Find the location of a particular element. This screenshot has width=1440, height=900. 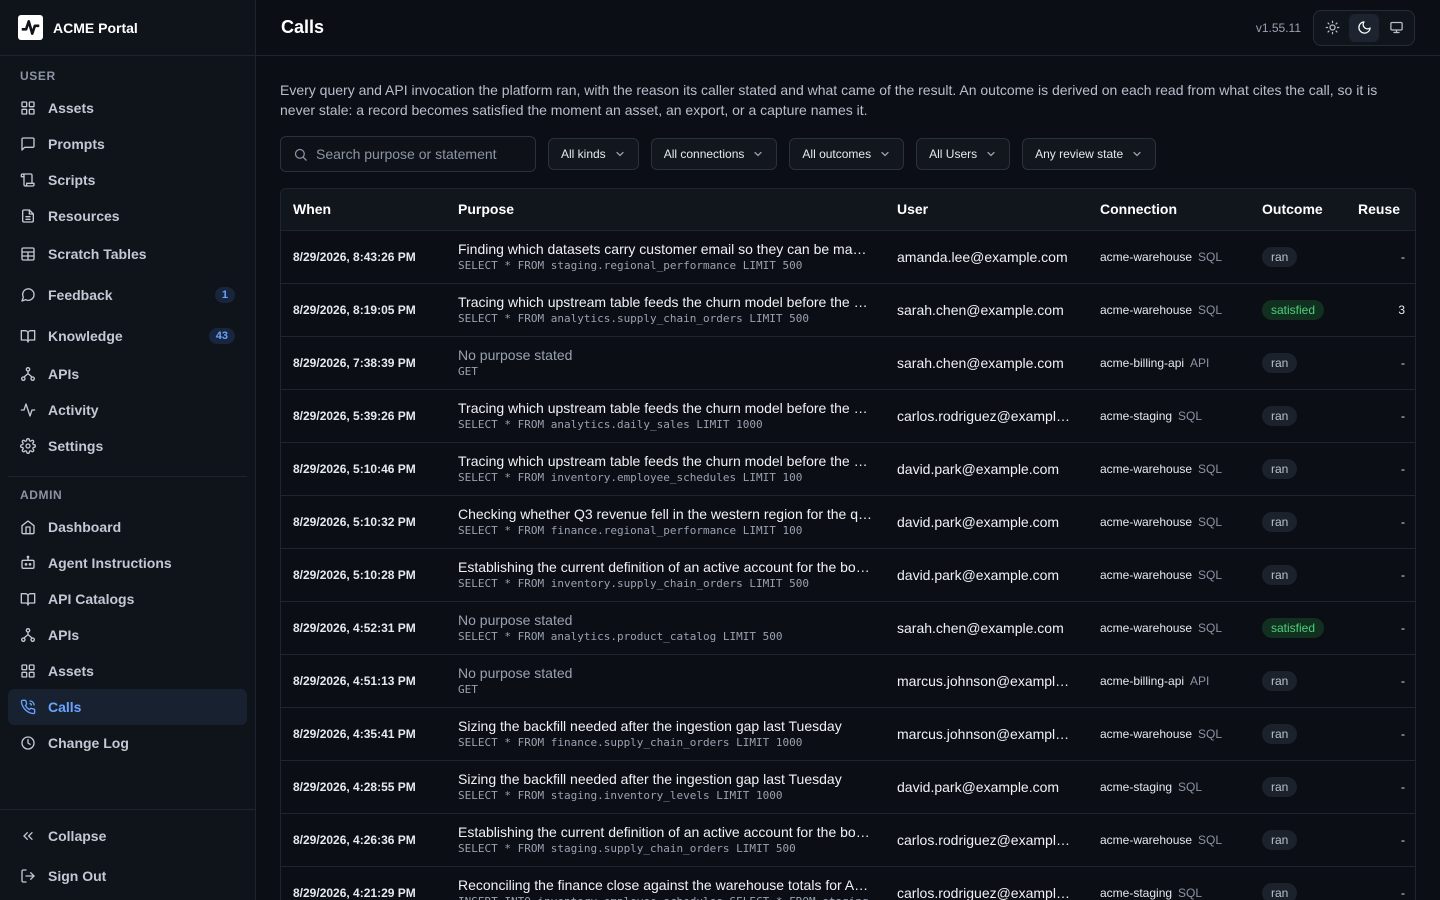

review-filter-select: Any review state is located at coordinates (1089, 154).